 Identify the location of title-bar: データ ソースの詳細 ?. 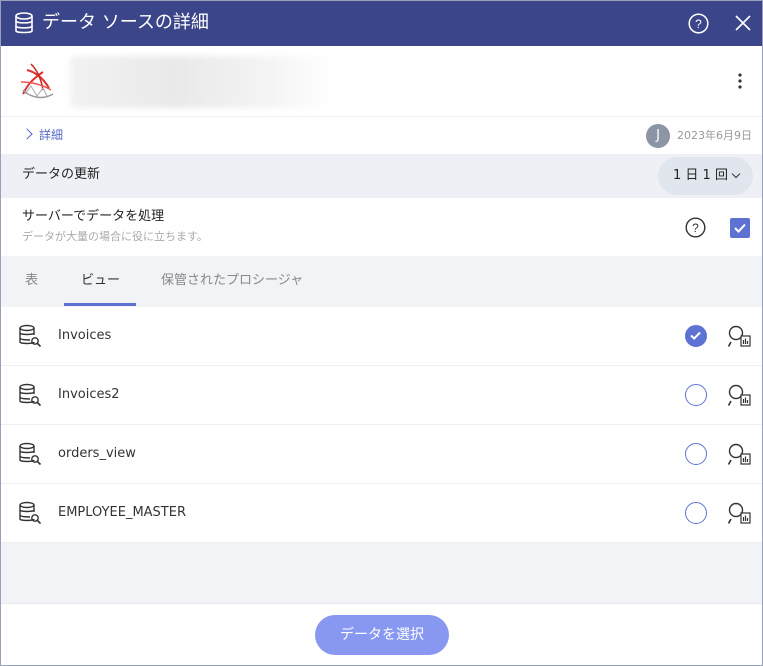
(381, 23).